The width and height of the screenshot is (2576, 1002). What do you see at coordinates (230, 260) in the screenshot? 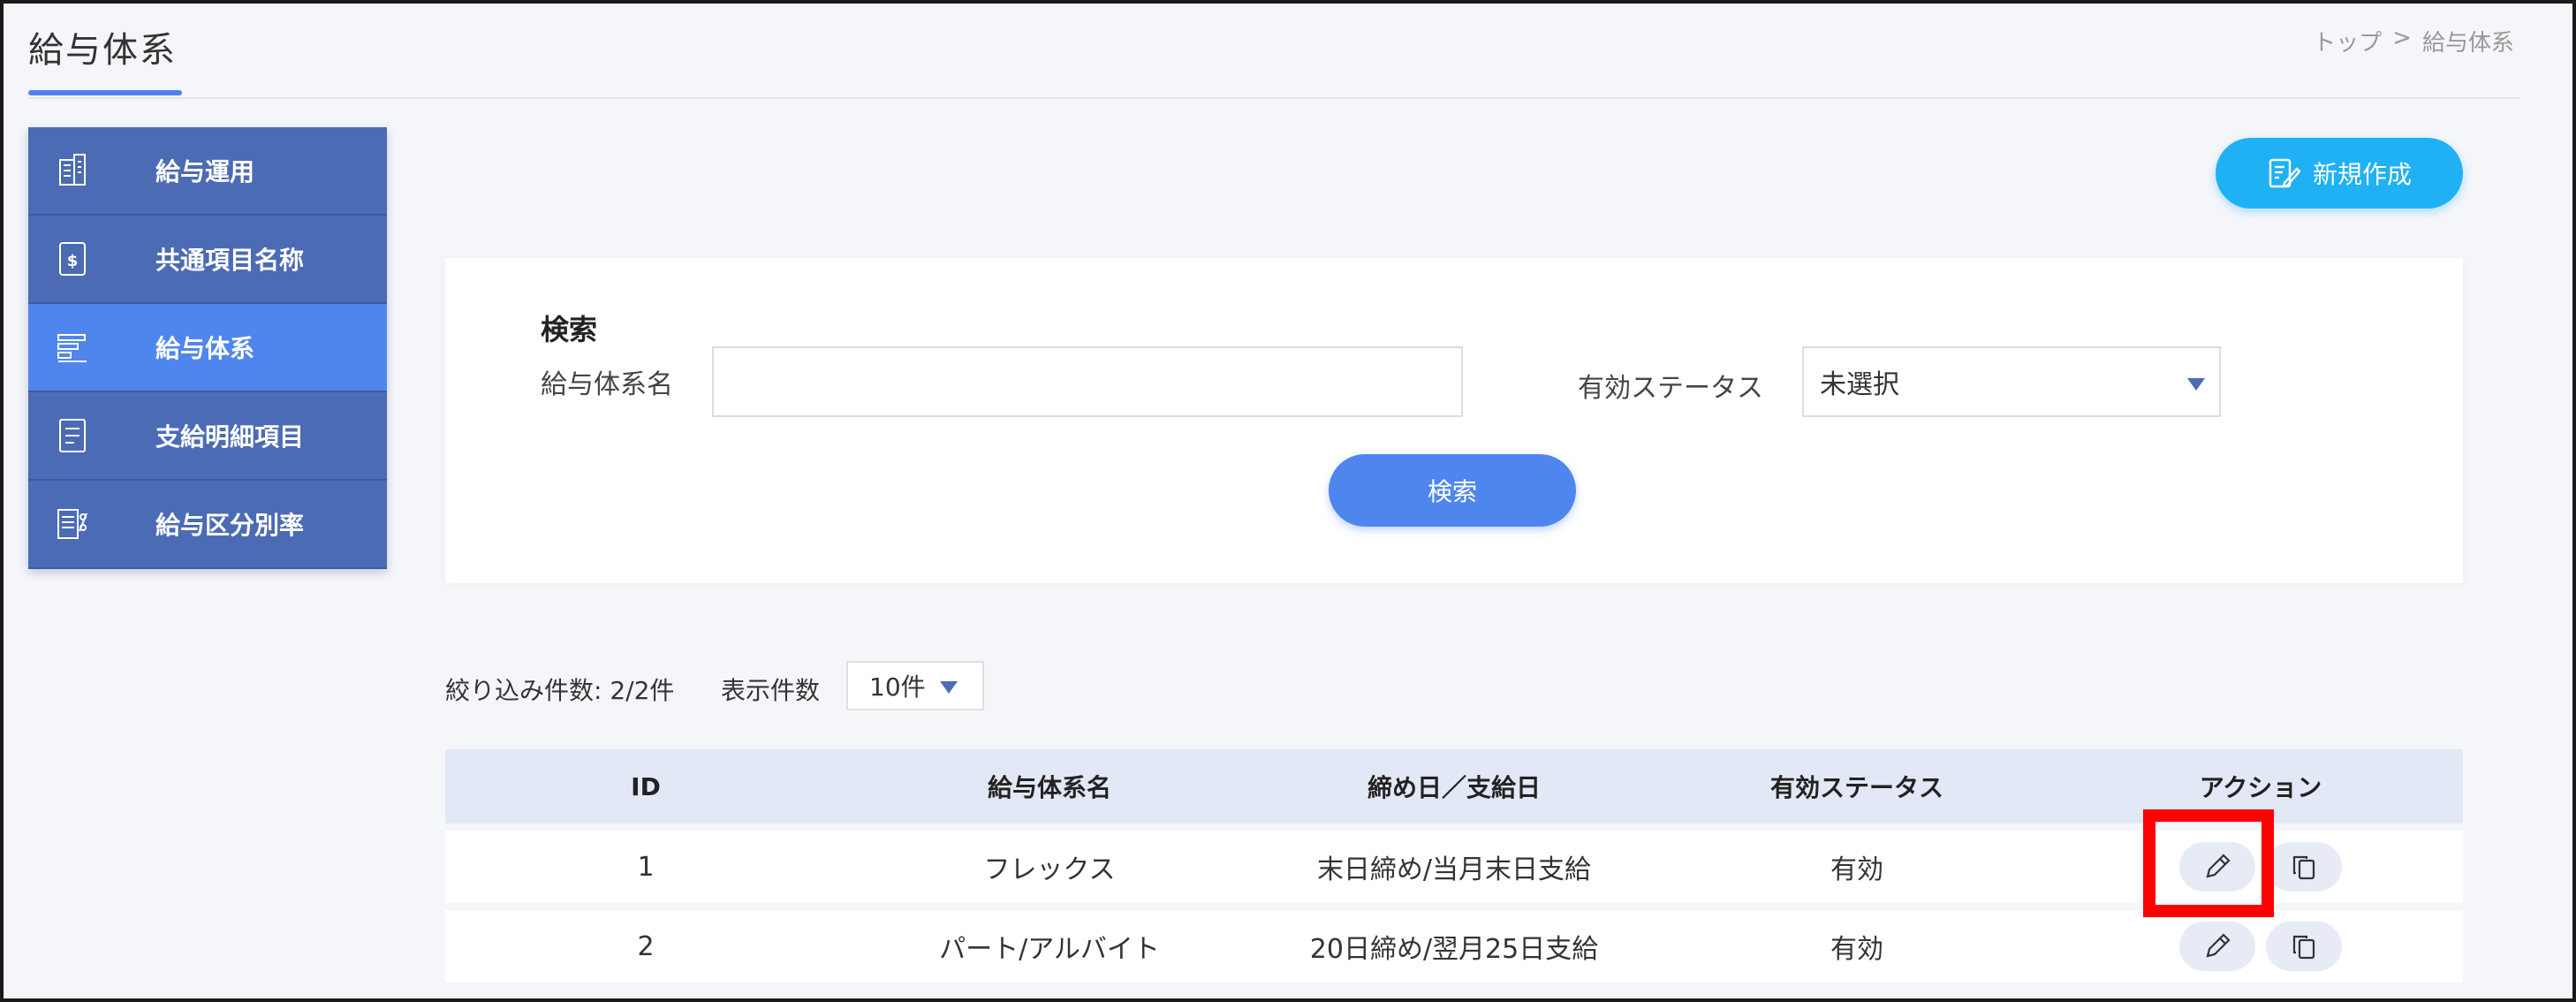
I see `sidebar-item-label: 共通項目名称` at bounding box center [230, 260].